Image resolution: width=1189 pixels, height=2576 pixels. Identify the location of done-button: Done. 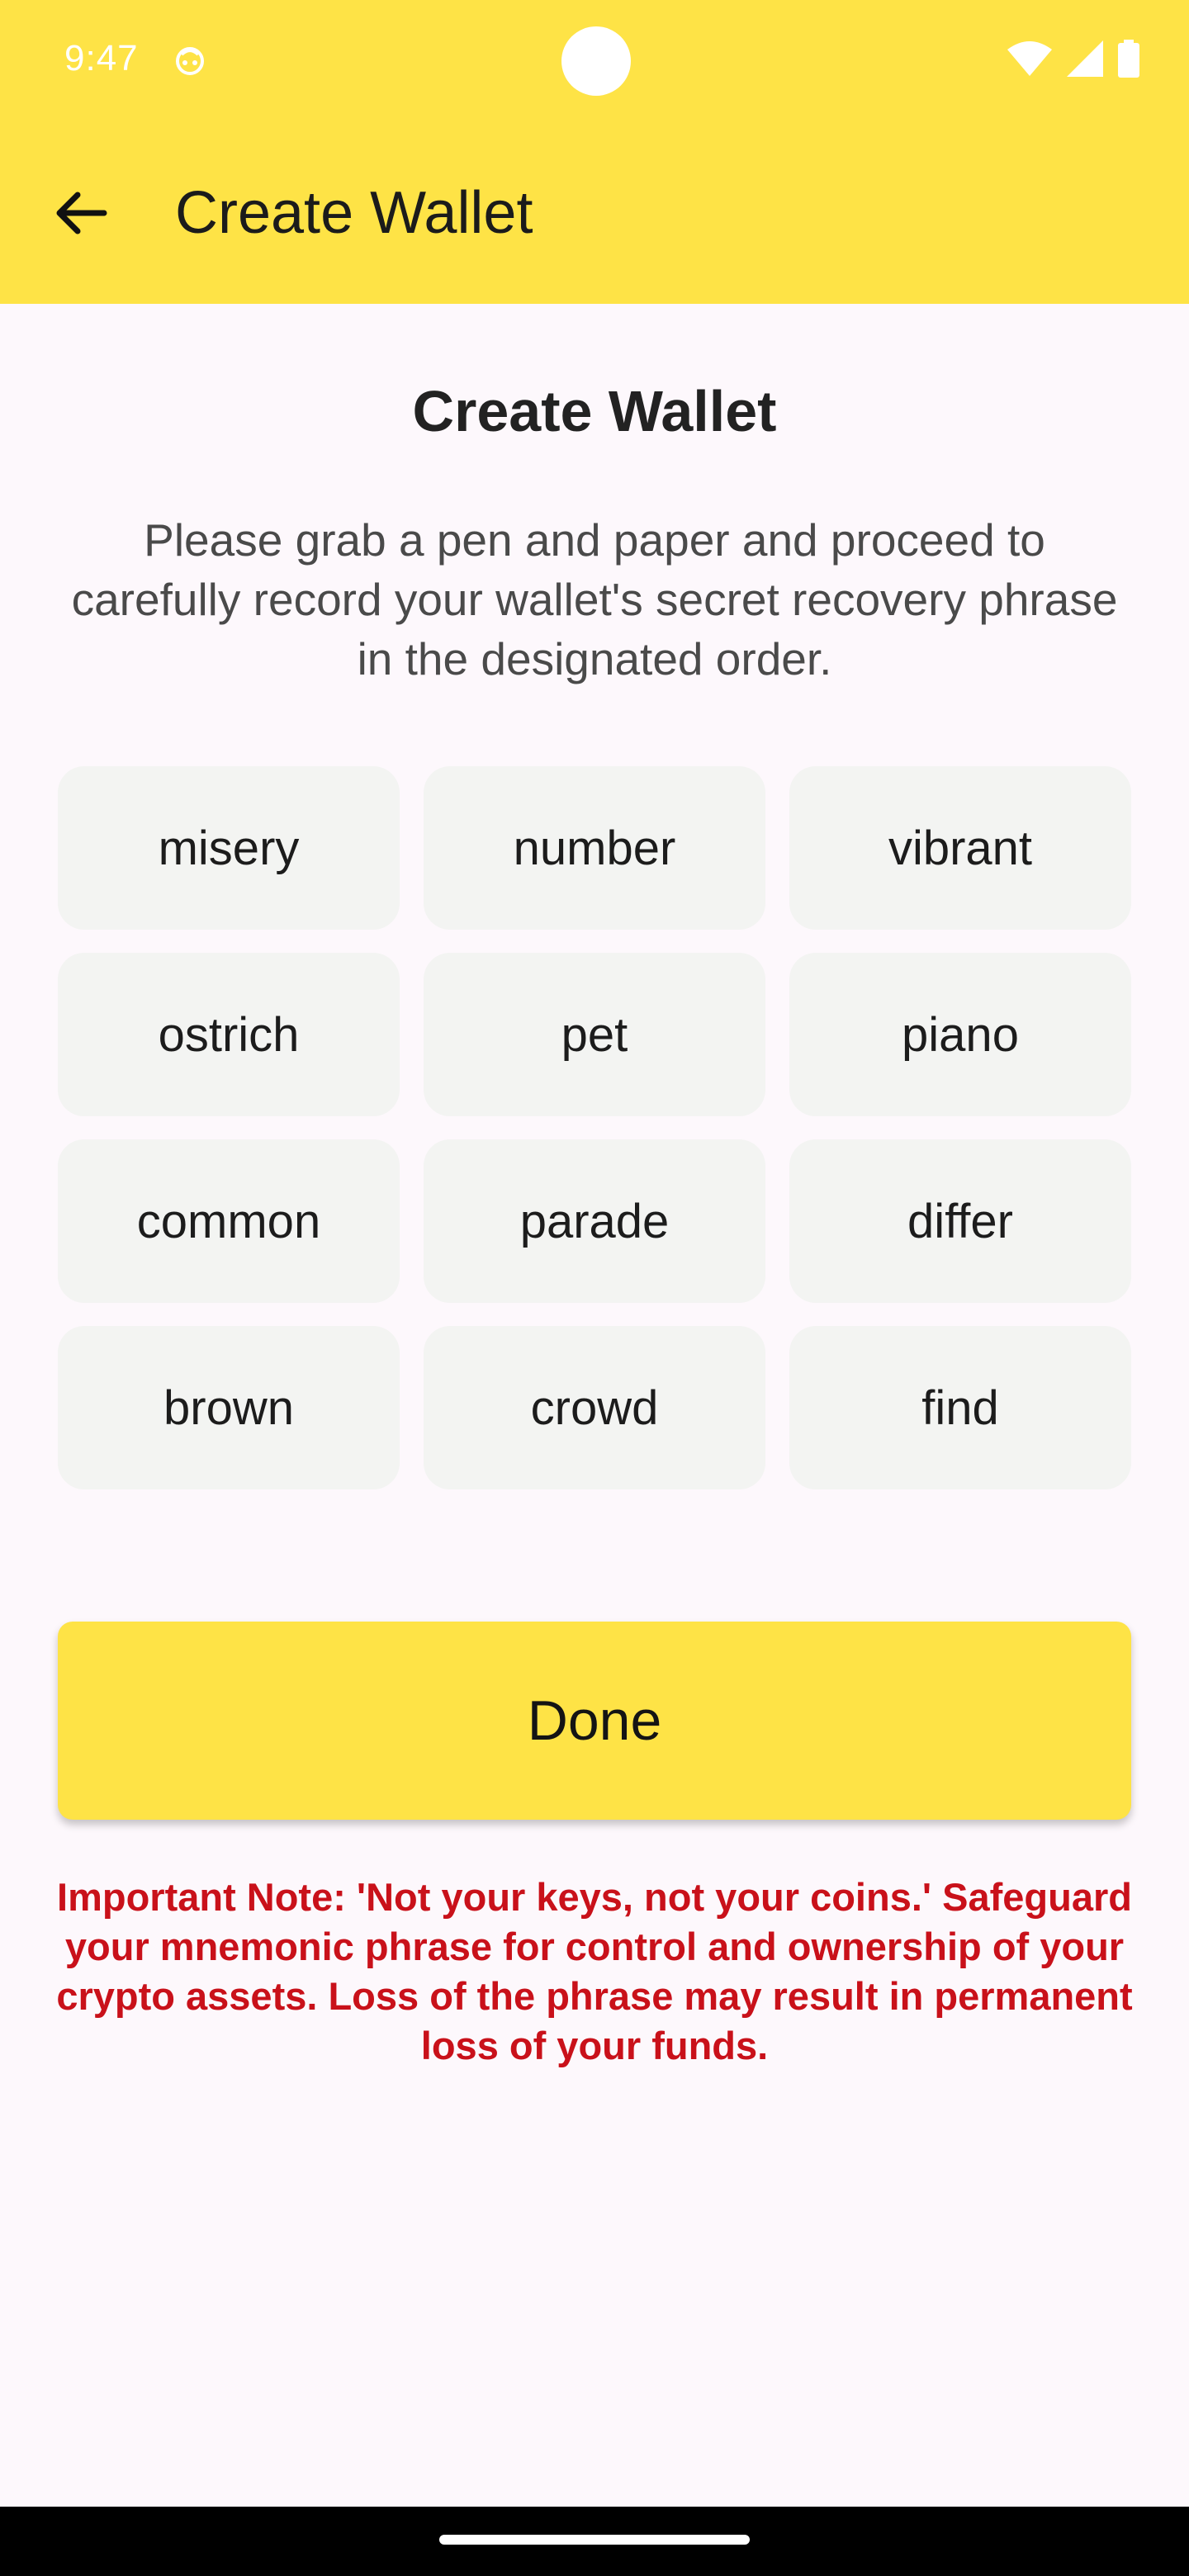
(594, 1721).